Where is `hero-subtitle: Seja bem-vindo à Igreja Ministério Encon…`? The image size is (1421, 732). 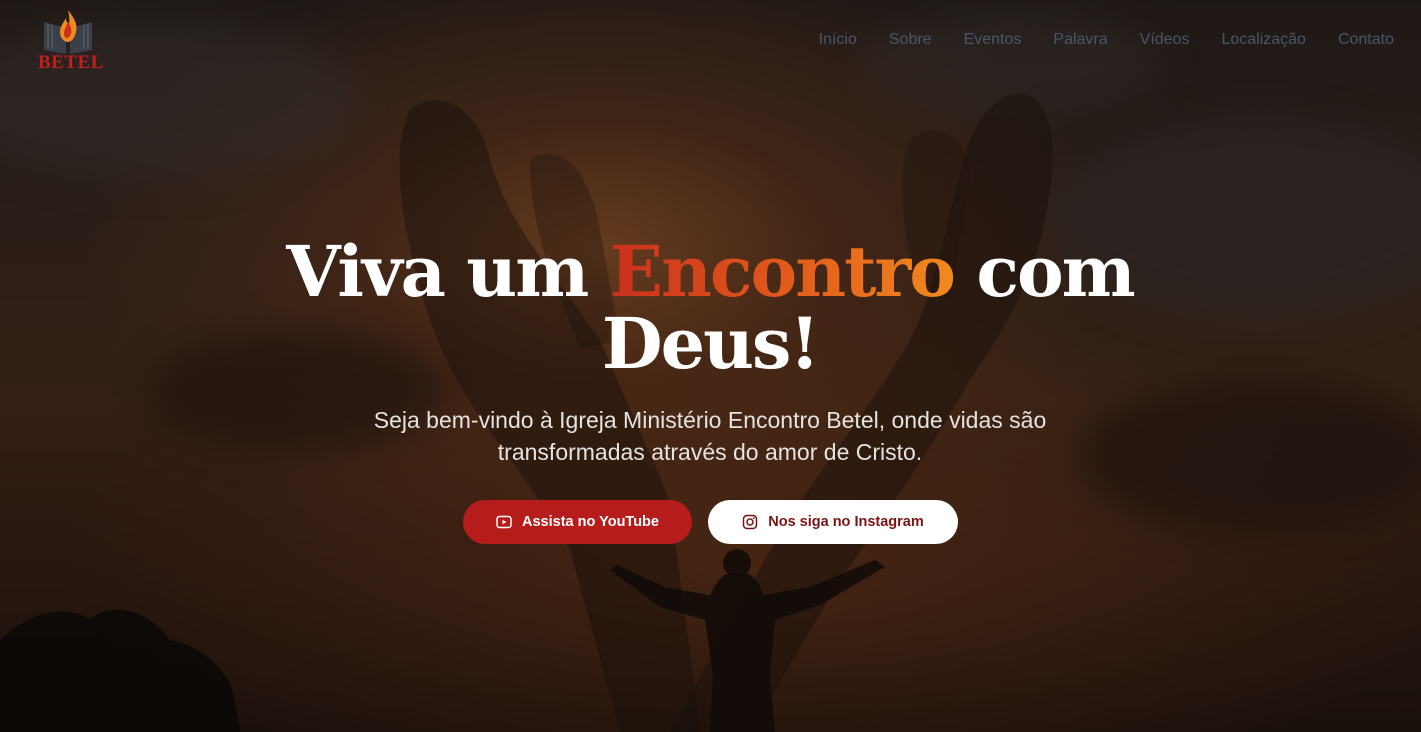 hero-subtitle: Seja bem-vindo à Igreja Ministério Encon… is located at coordinates (710, 436).